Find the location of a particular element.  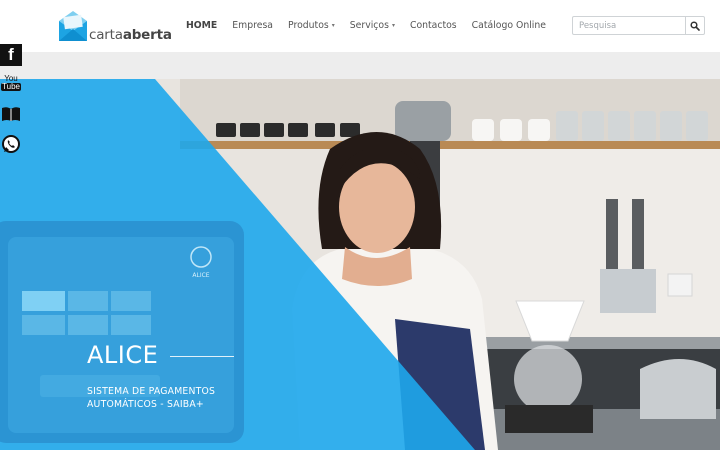

youtube-button: You Tube is located at coordinates (11, 83).